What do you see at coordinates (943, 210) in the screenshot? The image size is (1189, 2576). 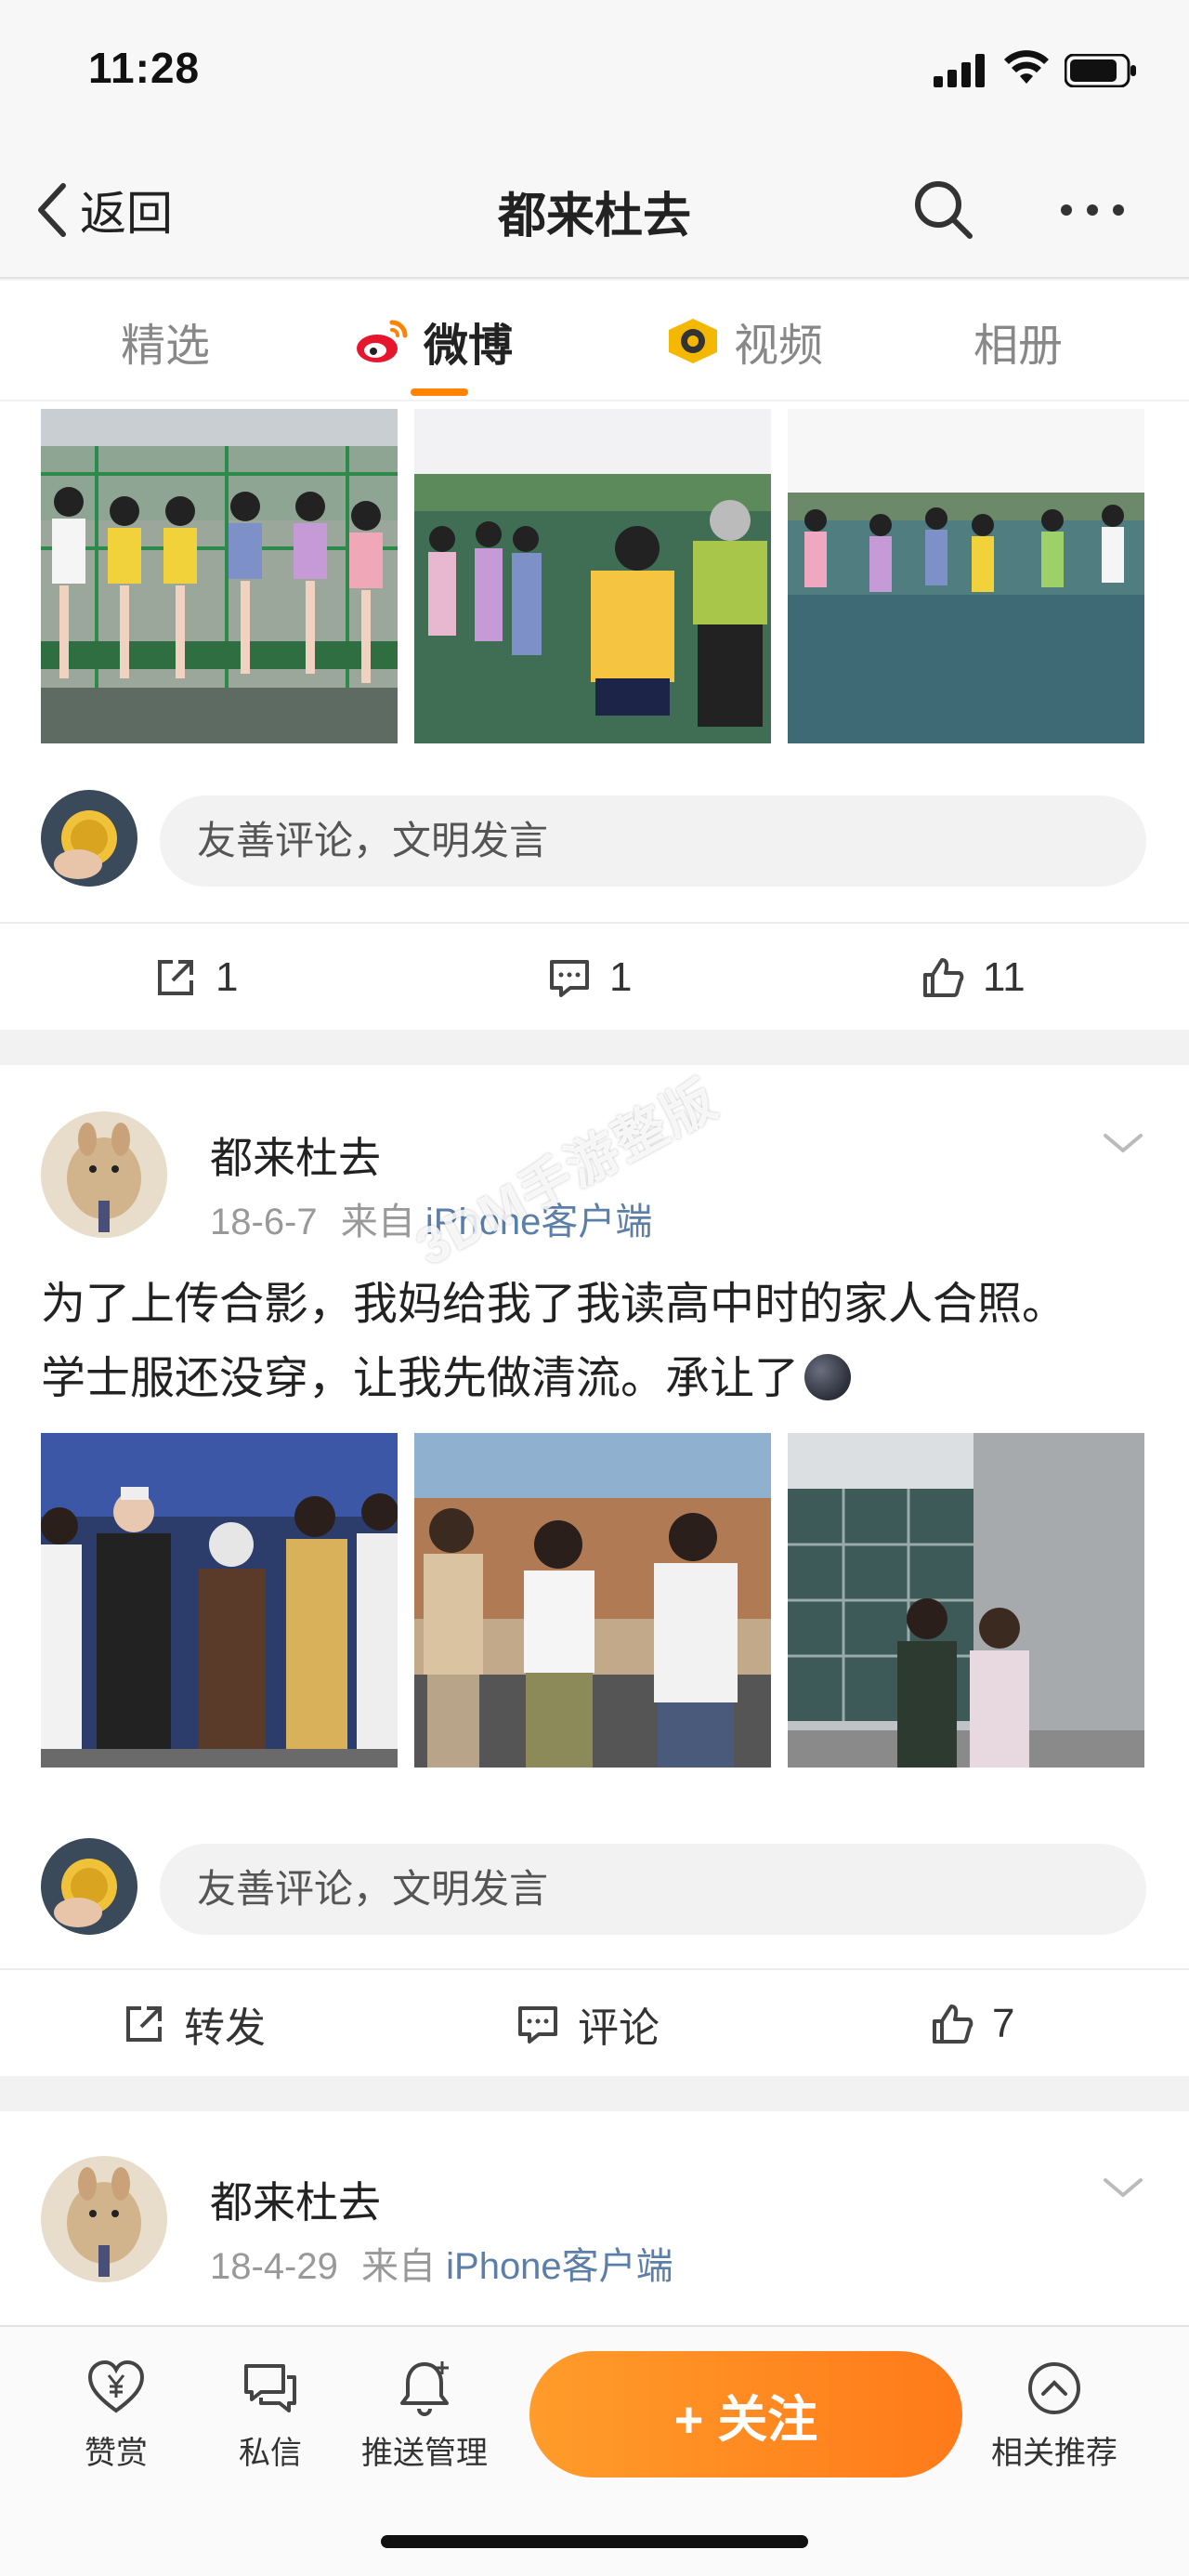 I see `search-icon` at bounding box center [943, 210].